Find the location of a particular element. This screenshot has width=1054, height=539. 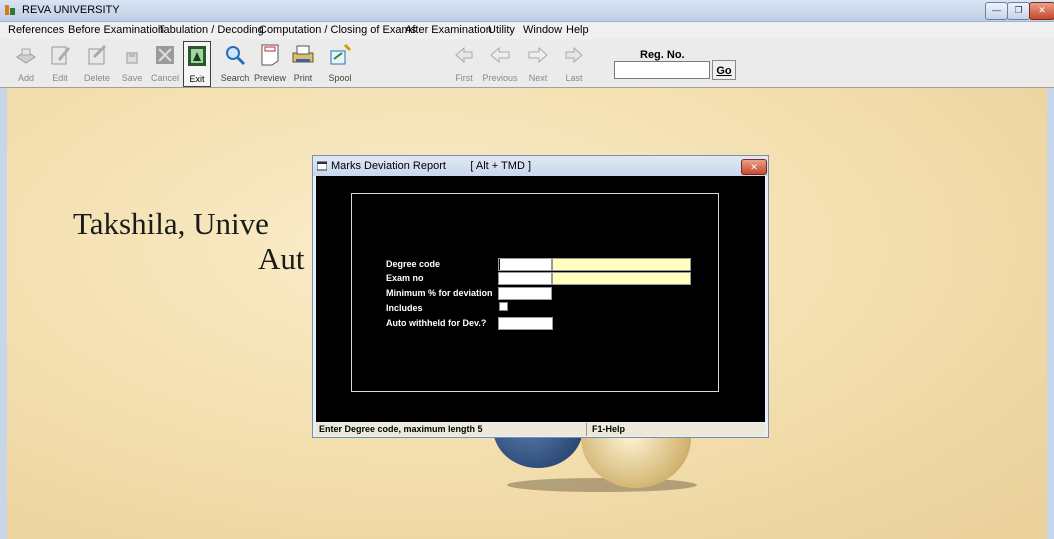

exam-description-field is located at coordinates (621, 278).